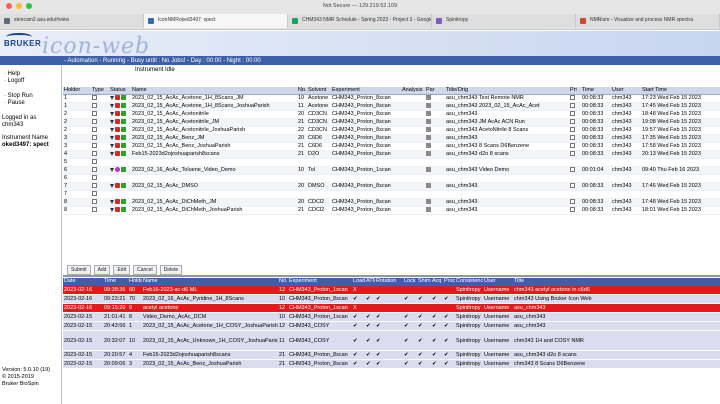  I want to click on cancel-button: Cancel, so click(145, 270).